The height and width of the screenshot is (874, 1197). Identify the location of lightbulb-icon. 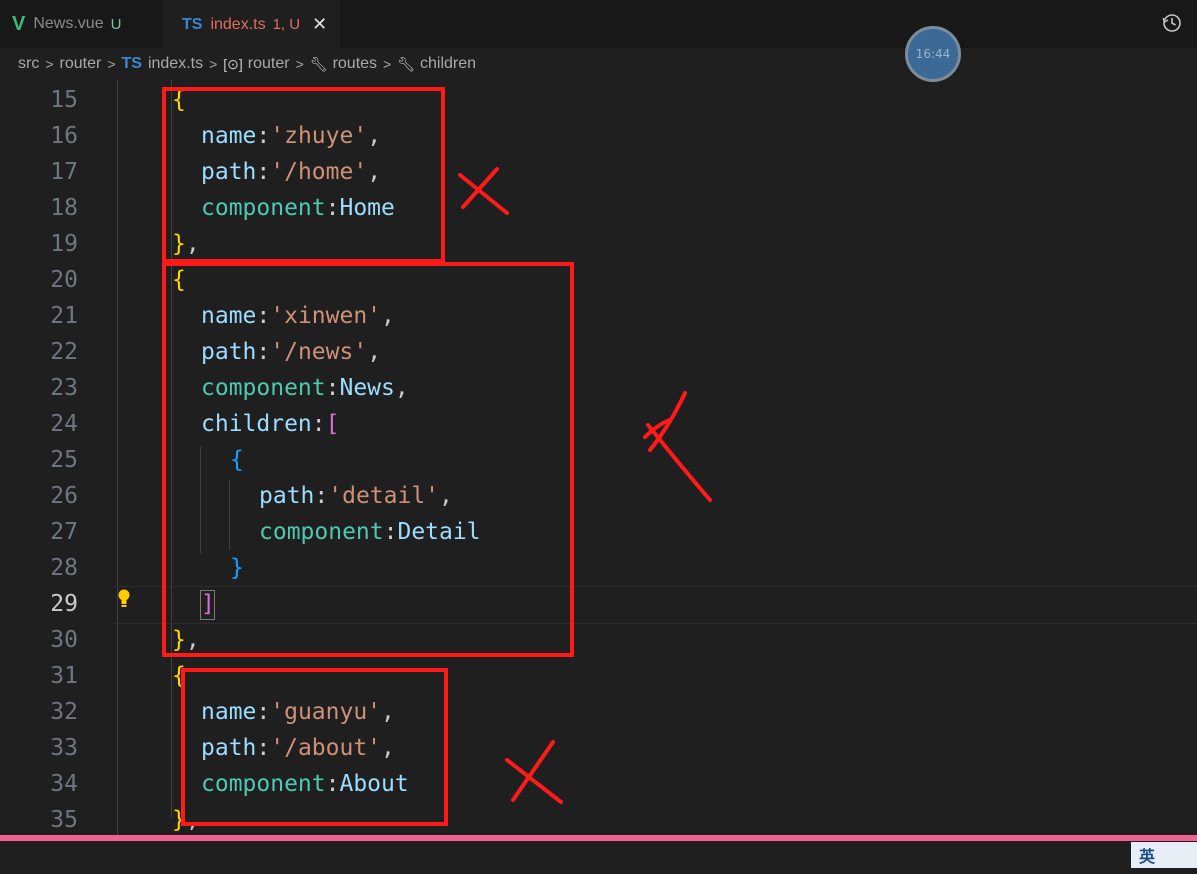
(124, 599).